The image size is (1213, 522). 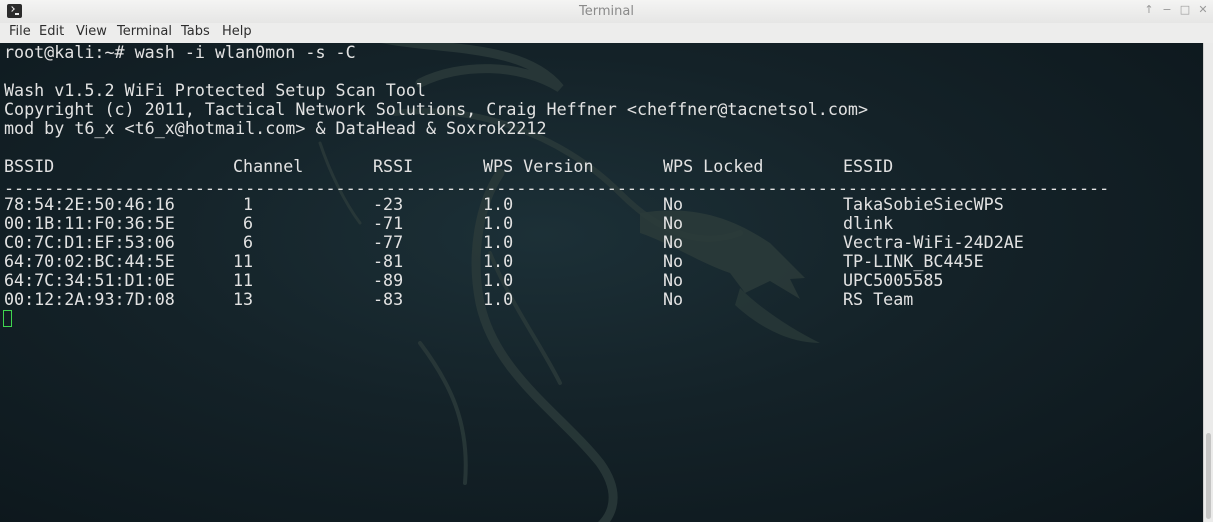 I want to click on row-rssi: -83, so click(x=388, y=299).